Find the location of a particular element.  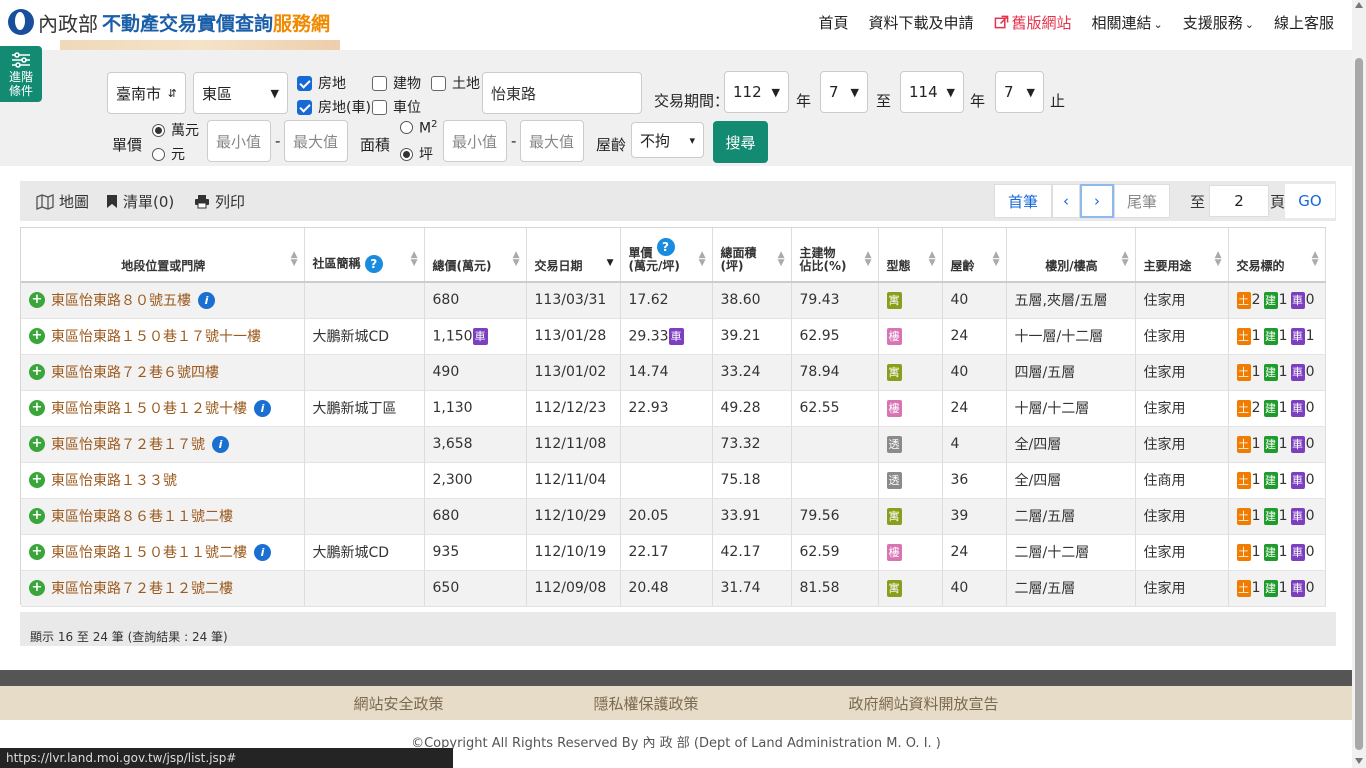

unit-price-max-input: 最大值 is located at coordinates (316, 141).